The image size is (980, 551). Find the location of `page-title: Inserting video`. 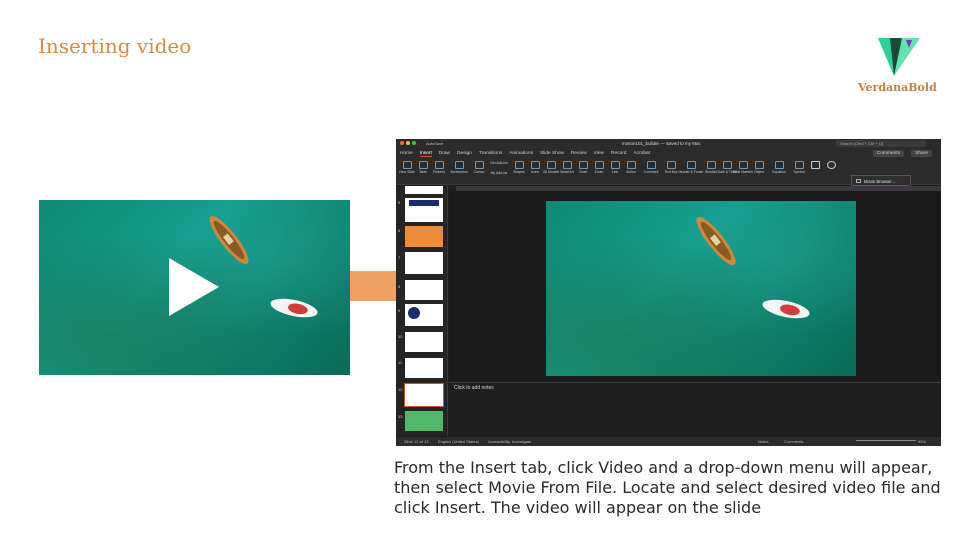

page-title: Inserting video is located at coordinates (115, 46).